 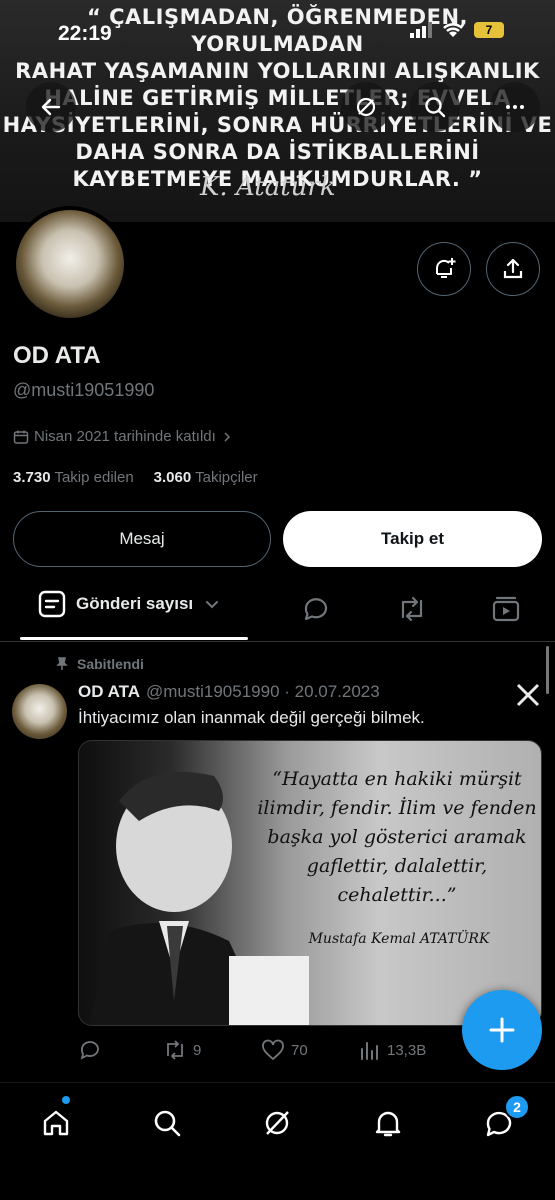 I want to click on bell-icon, so click(x=388, y=1124).